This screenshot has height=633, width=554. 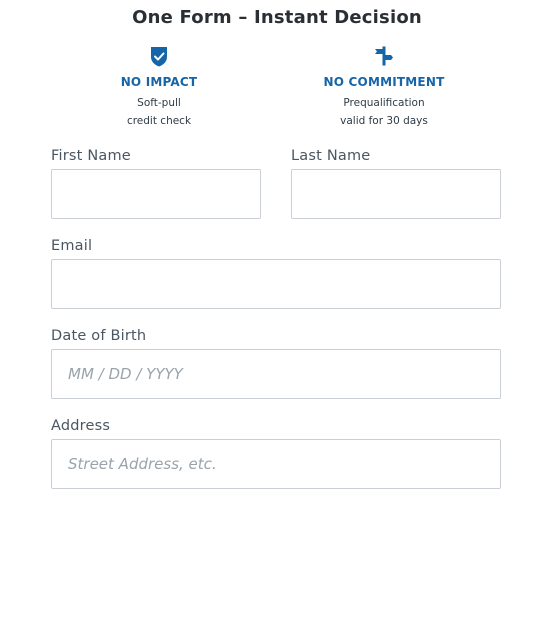 I want to click on feature-title: NO IMPACT, so click(x=159, y=82).